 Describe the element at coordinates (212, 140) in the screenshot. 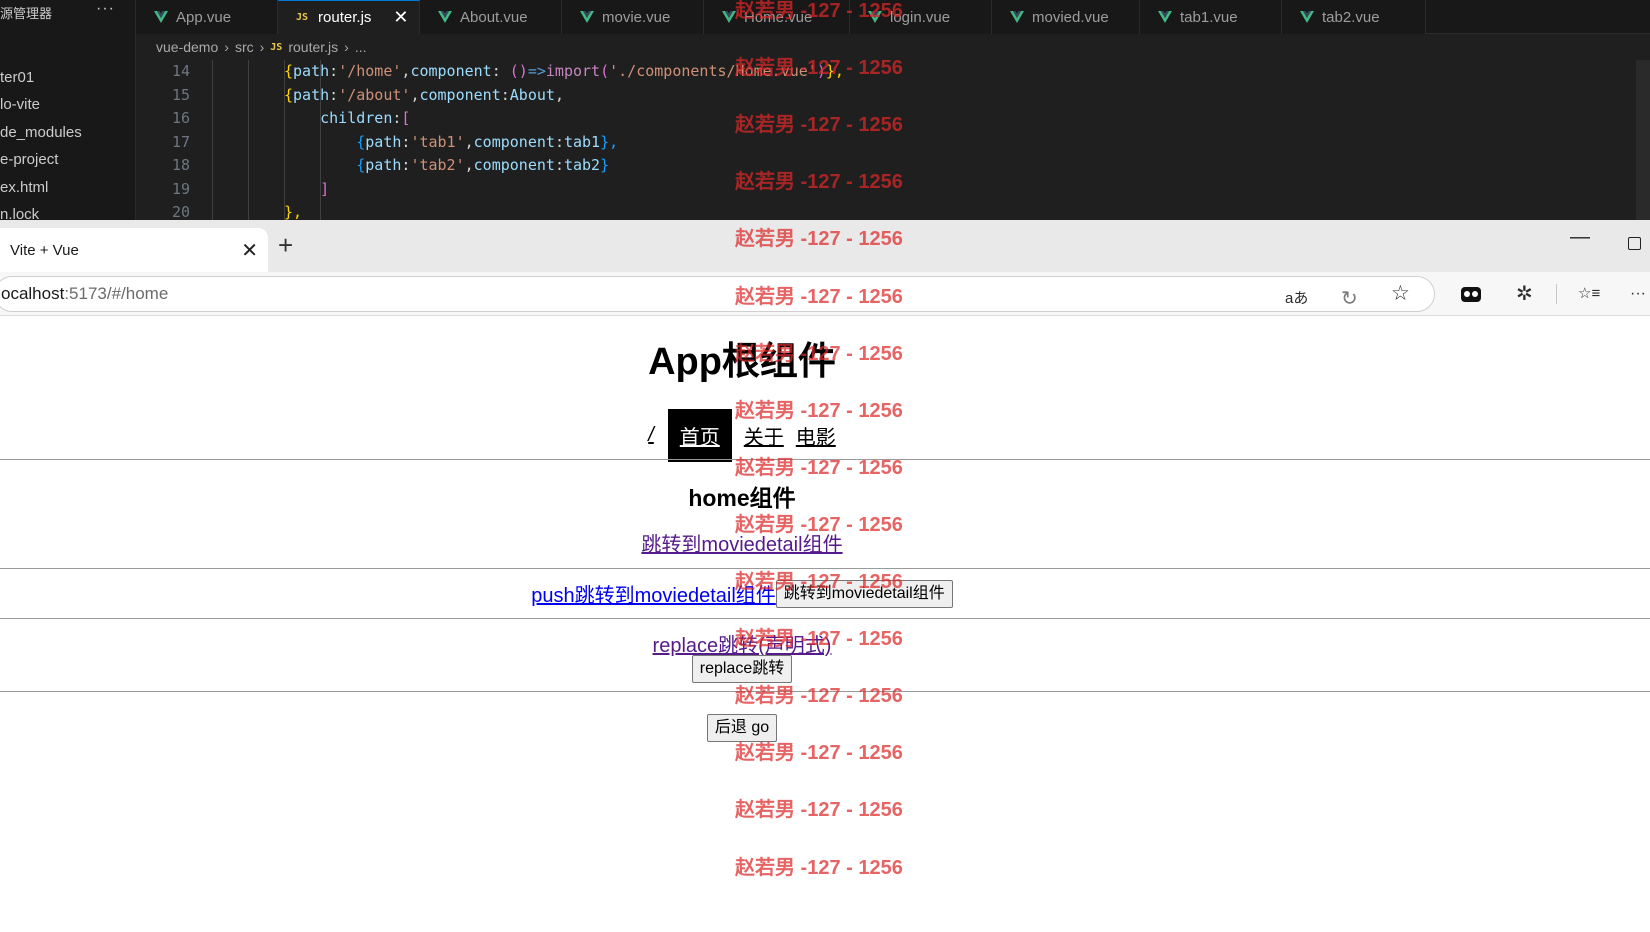

I see `indent-guide` at that location.